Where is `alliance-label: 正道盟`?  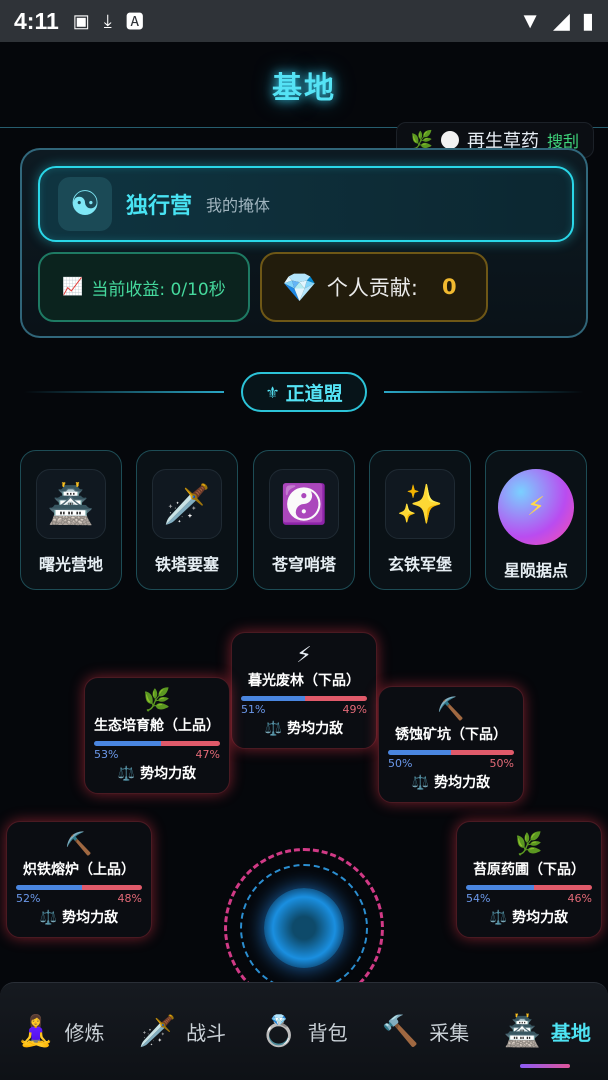
alliance-label: 正道盟 is located at coordinates (314, 393).